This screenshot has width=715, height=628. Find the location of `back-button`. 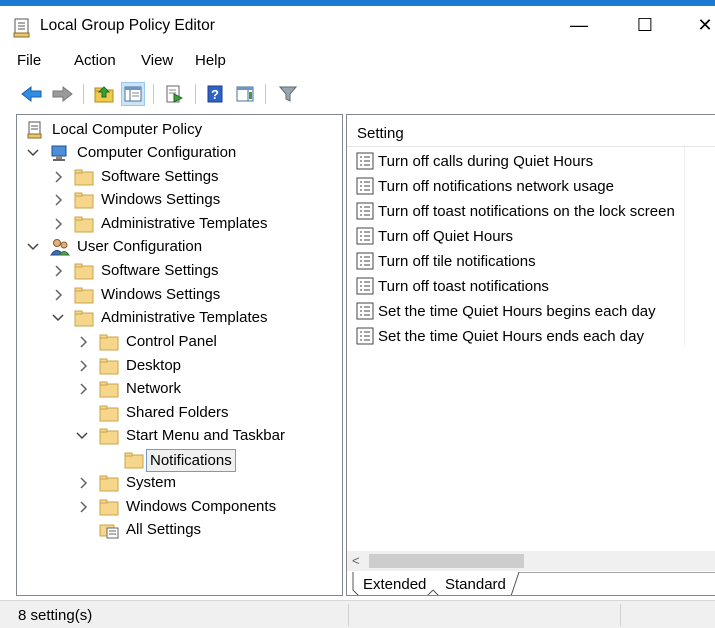

back-button is located at coordinates (32, 94).